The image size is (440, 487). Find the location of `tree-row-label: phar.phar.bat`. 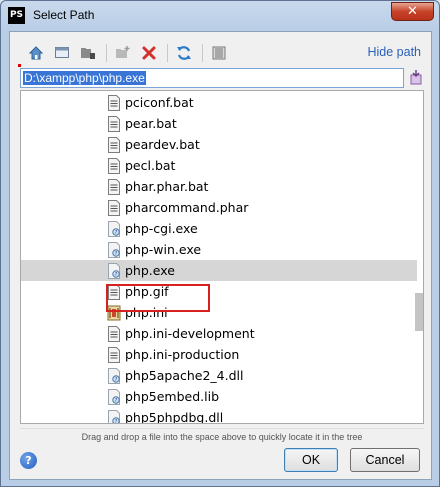

tree-row-label: phar.phar.bat is located at coordinates (167, 186).